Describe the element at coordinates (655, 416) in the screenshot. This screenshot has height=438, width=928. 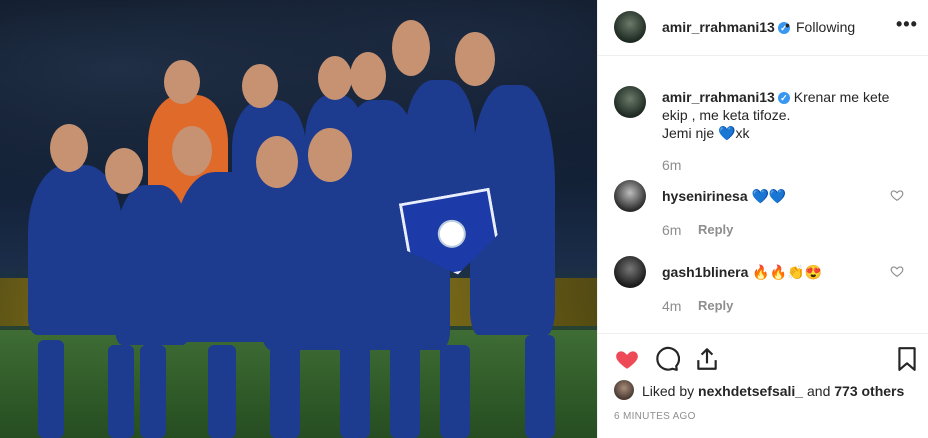
I see `post-timestamp: 6 MINUTES AGO` at that location.